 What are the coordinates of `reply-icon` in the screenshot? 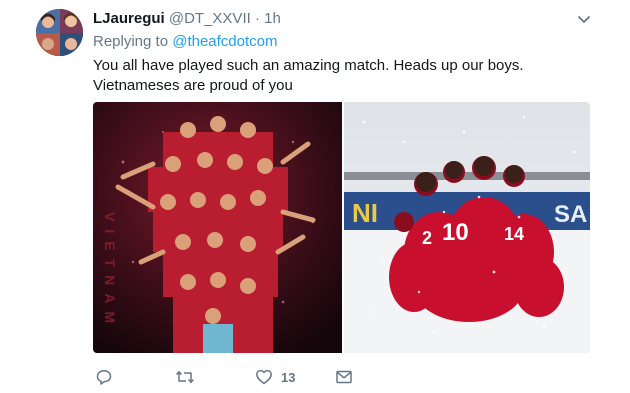 It's located at (104, 377).